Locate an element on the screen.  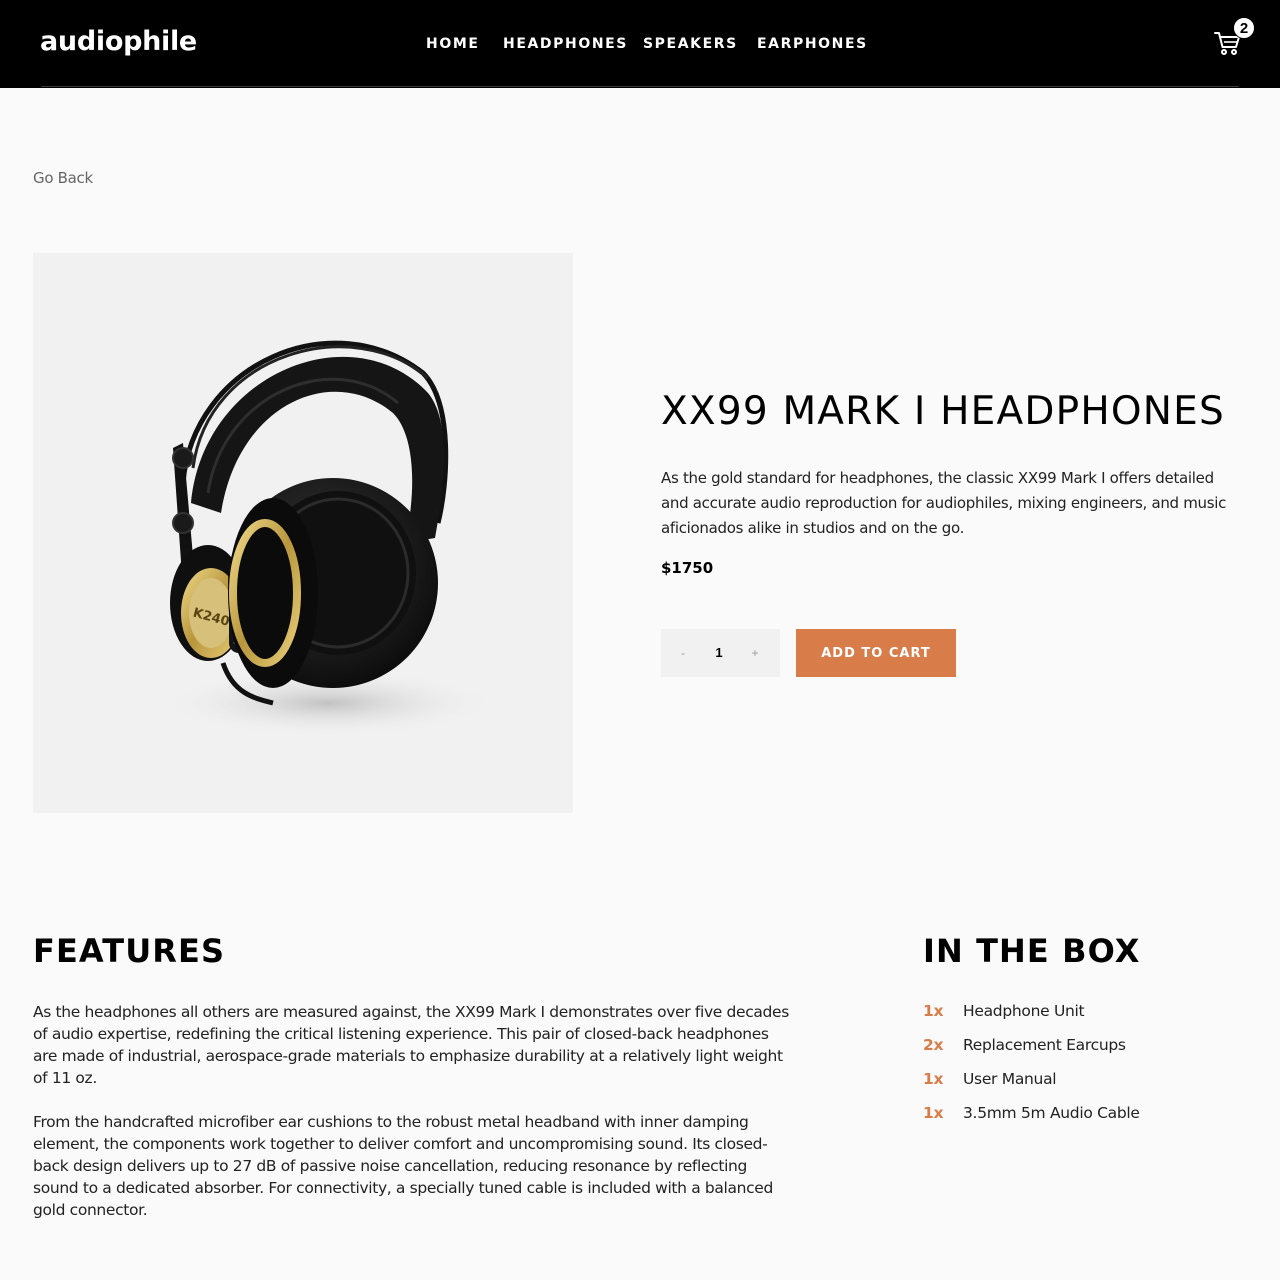
add-to-cart-button: ADD TO CART is located at coordinates (876, 653).